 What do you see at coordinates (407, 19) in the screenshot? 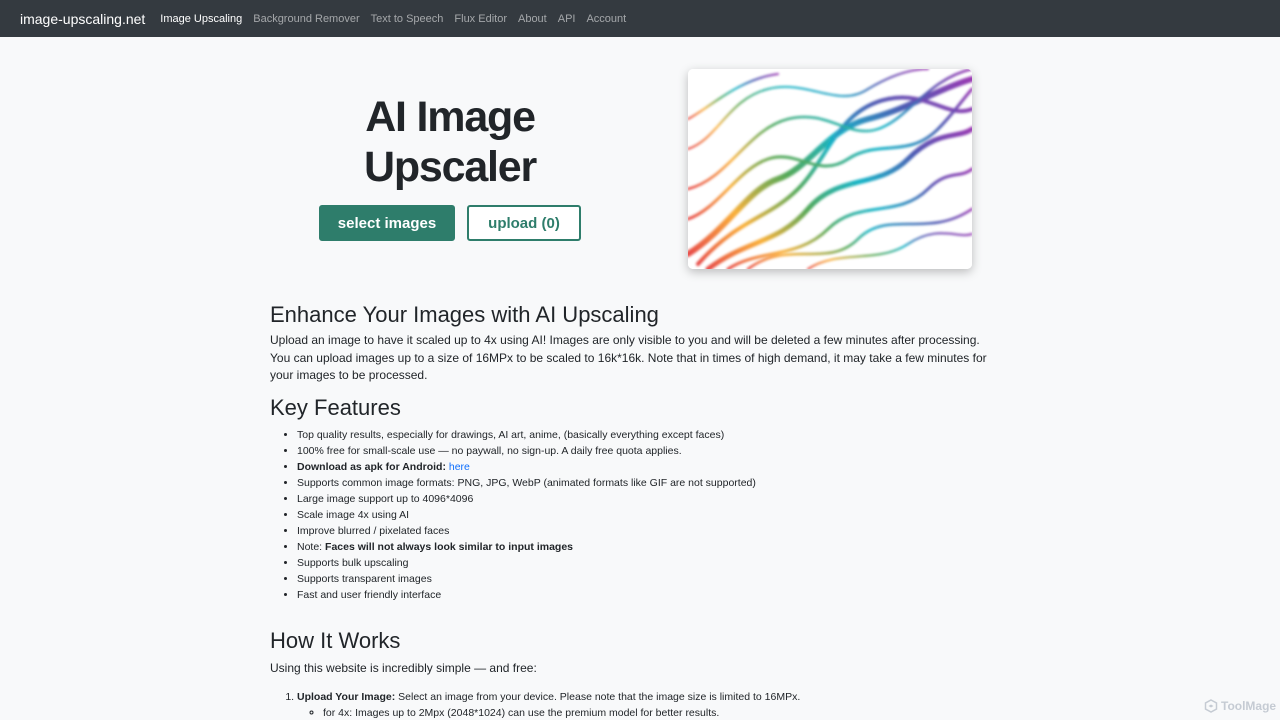
I see `nav-link-text-to-speech: Text to Speech` at bounding box center [407, 19].